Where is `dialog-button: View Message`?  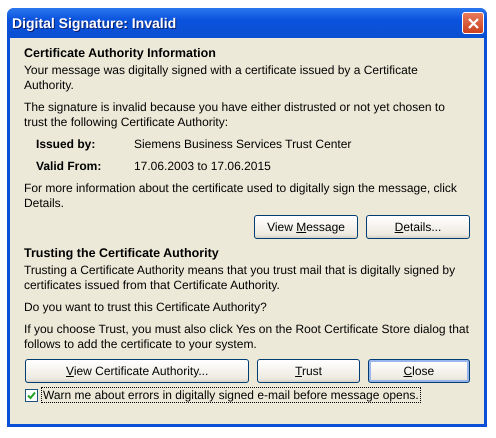
dialog-button: View Message is located at coordinates (306, 227).